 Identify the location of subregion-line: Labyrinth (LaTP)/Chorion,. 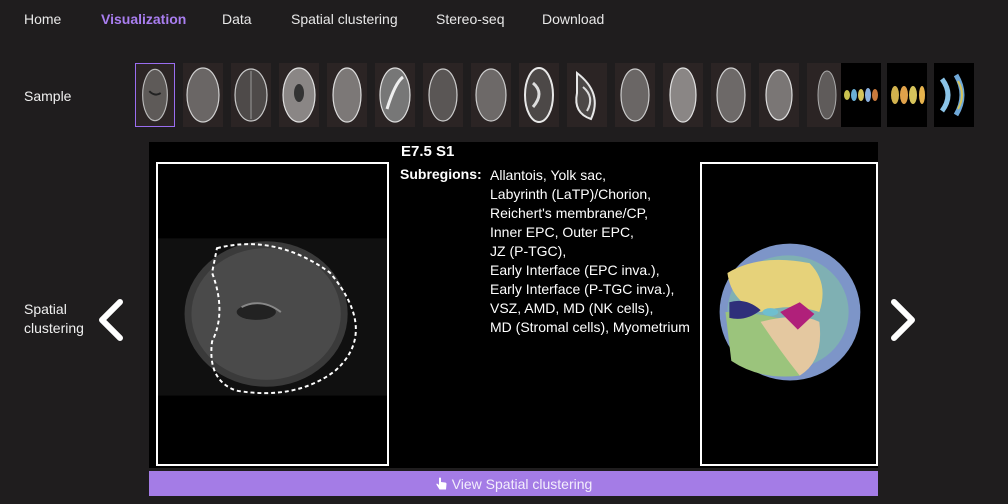
(571, 194).